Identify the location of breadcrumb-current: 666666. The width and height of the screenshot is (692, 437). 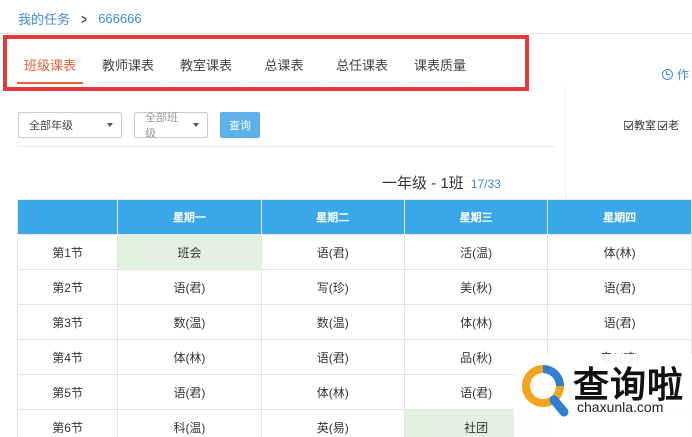
(119, 18).